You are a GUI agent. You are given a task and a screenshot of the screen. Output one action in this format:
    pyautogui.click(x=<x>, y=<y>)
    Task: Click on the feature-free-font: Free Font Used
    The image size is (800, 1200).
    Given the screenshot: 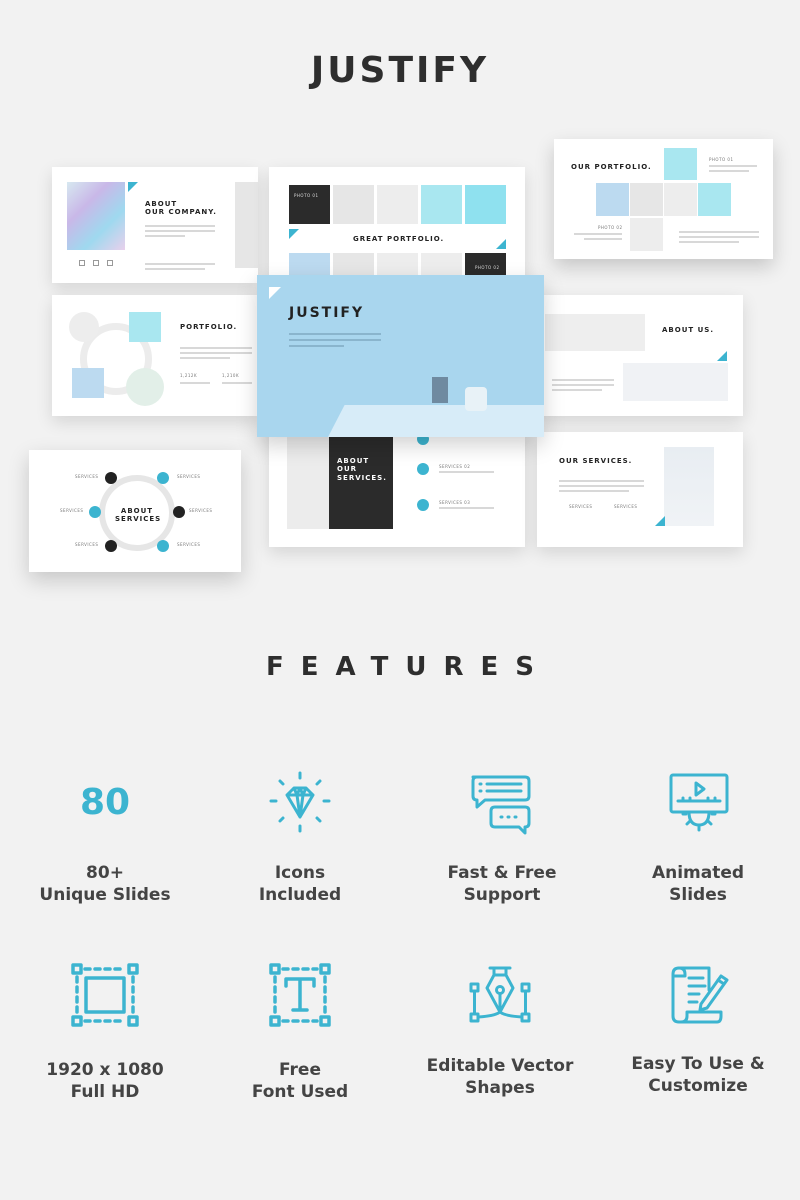 What is the action you would take?
    pyautogui.click(x=300, y=1029)
    